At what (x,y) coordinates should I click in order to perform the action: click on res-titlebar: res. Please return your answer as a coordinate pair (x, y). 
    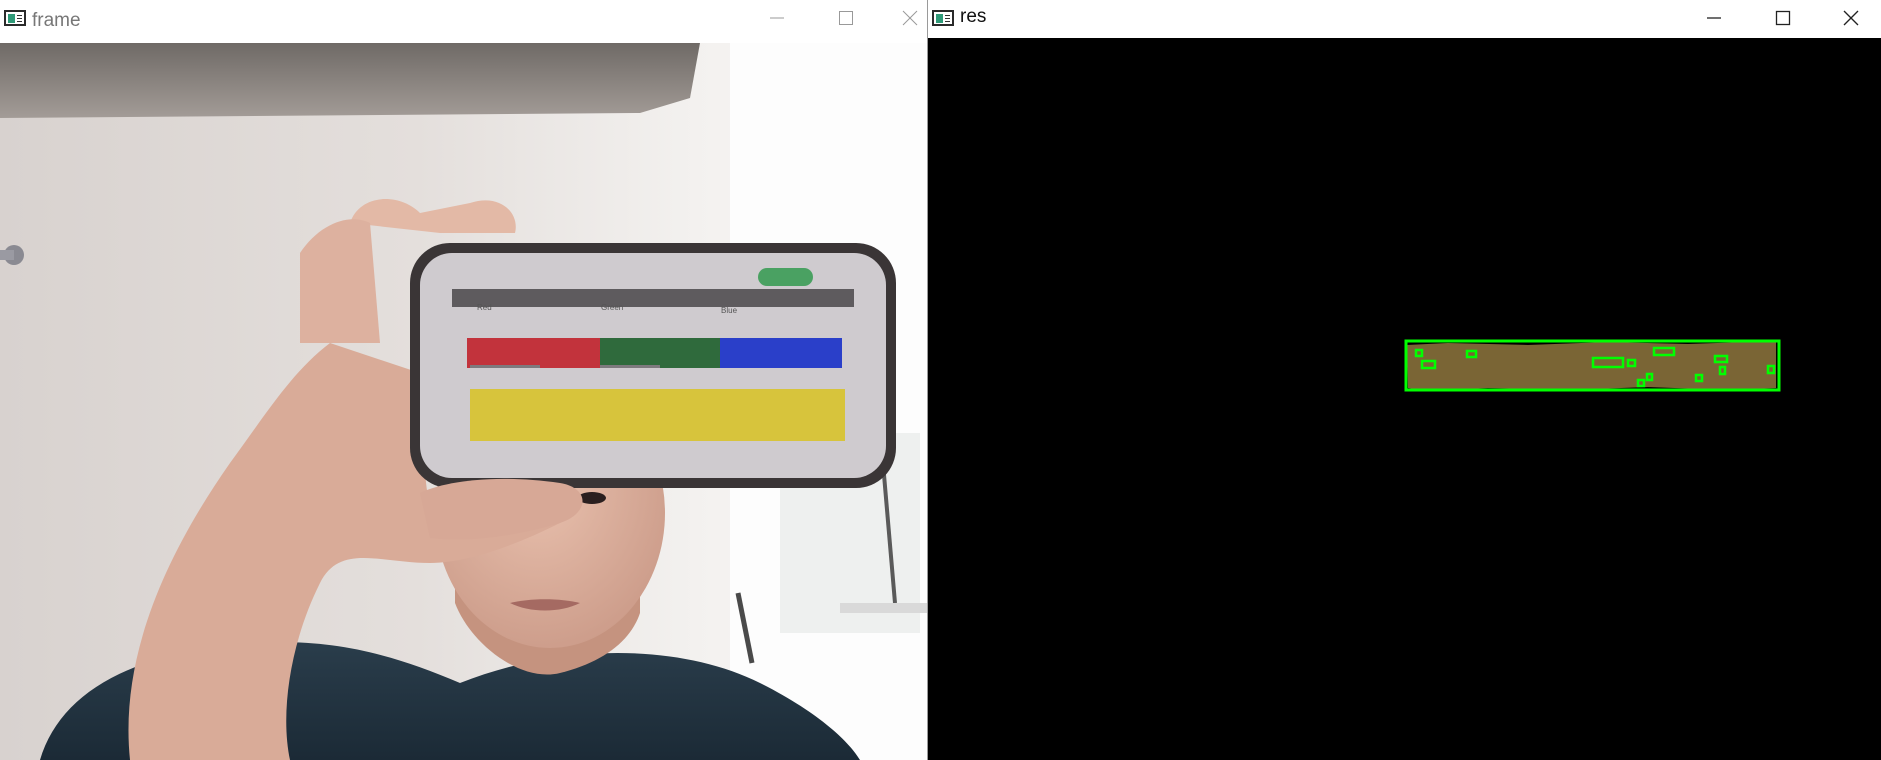
    Looking at the image, I should click on (1404, 19).